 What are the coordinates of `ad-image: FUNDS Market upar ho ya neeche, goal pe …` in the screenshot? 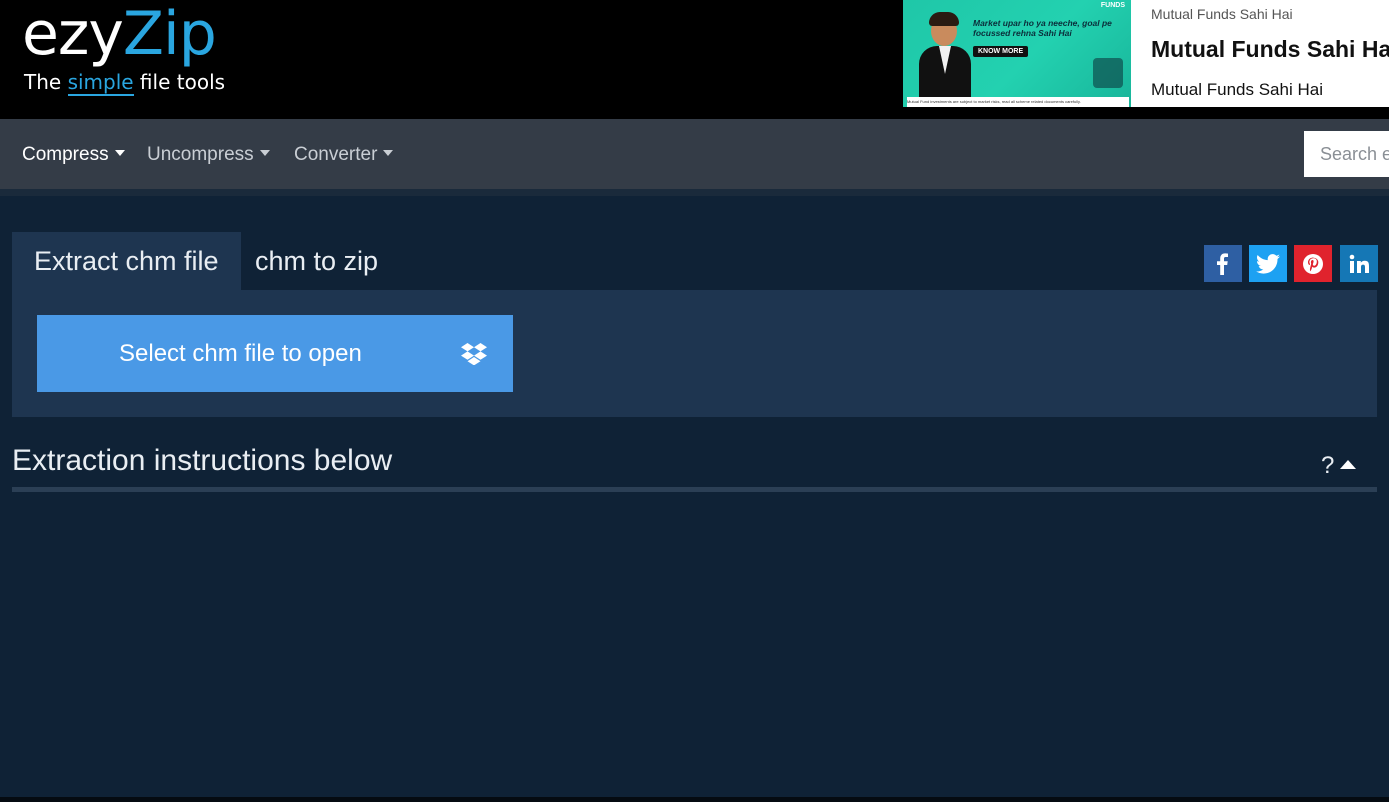 It's located at (1017, 53).